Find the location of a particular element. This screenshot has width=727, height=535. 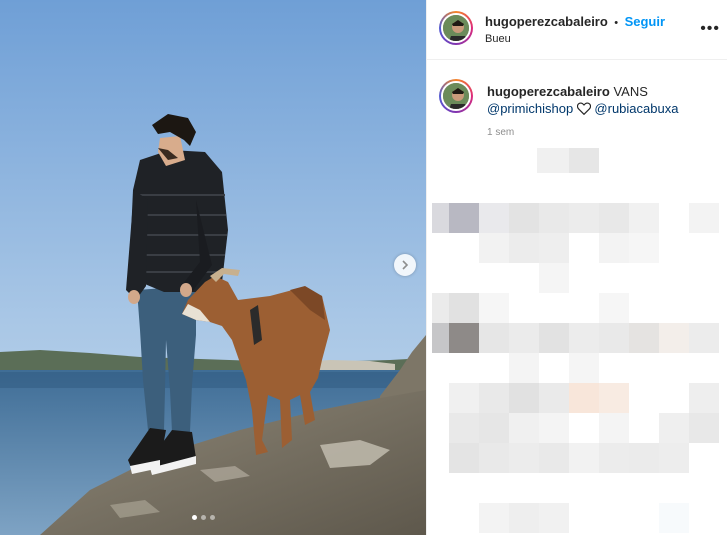

post-header: hugoperezcabaleiro • Seguir Bueu ••• is located at coordinates (577, 30).